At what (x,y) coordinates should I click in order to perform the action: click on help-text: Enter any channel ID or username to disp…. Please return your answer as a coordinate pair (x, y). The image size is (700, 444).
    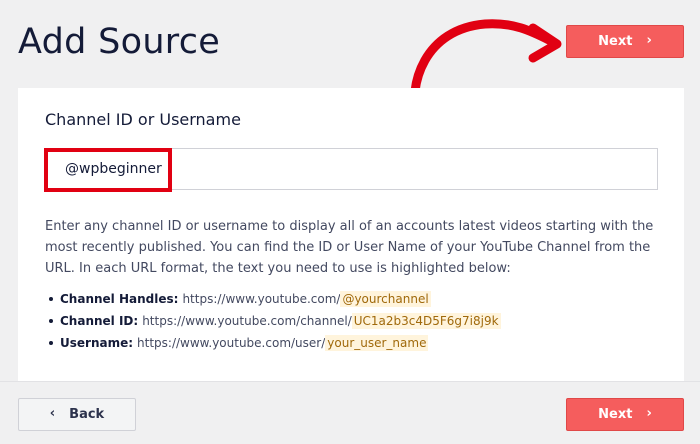
    Looking at the image, I should click on (349, 247).